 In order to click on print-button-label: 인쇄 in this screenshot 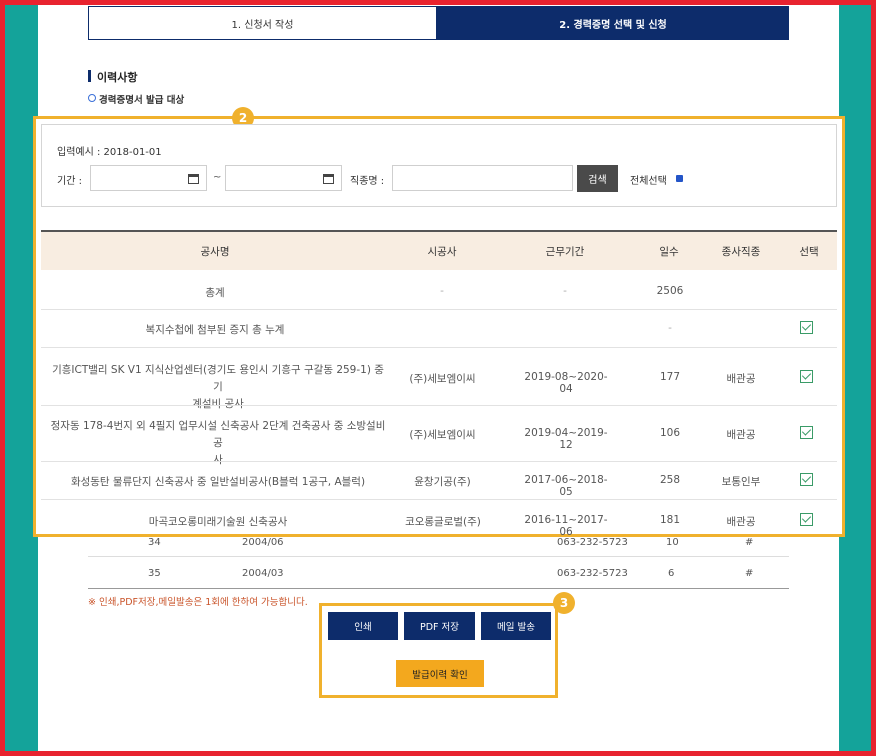, I will do `click(363, 627)`.